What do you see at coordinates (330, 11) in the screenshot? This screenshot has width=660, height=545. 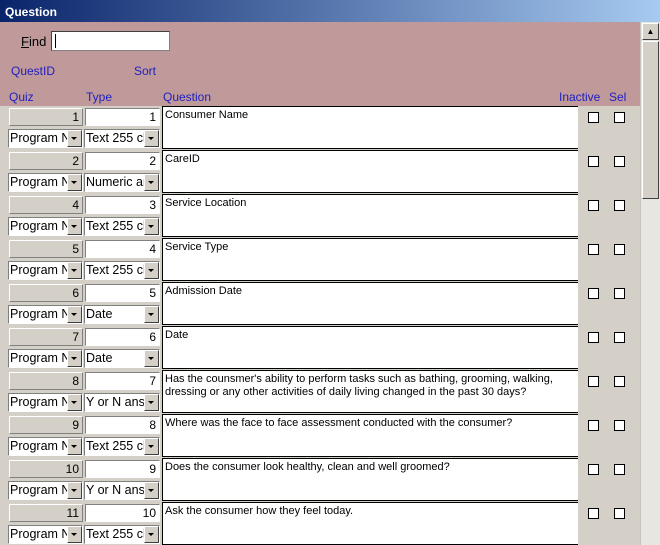 I see `window-title: Question` at bounding box center [330, 11].